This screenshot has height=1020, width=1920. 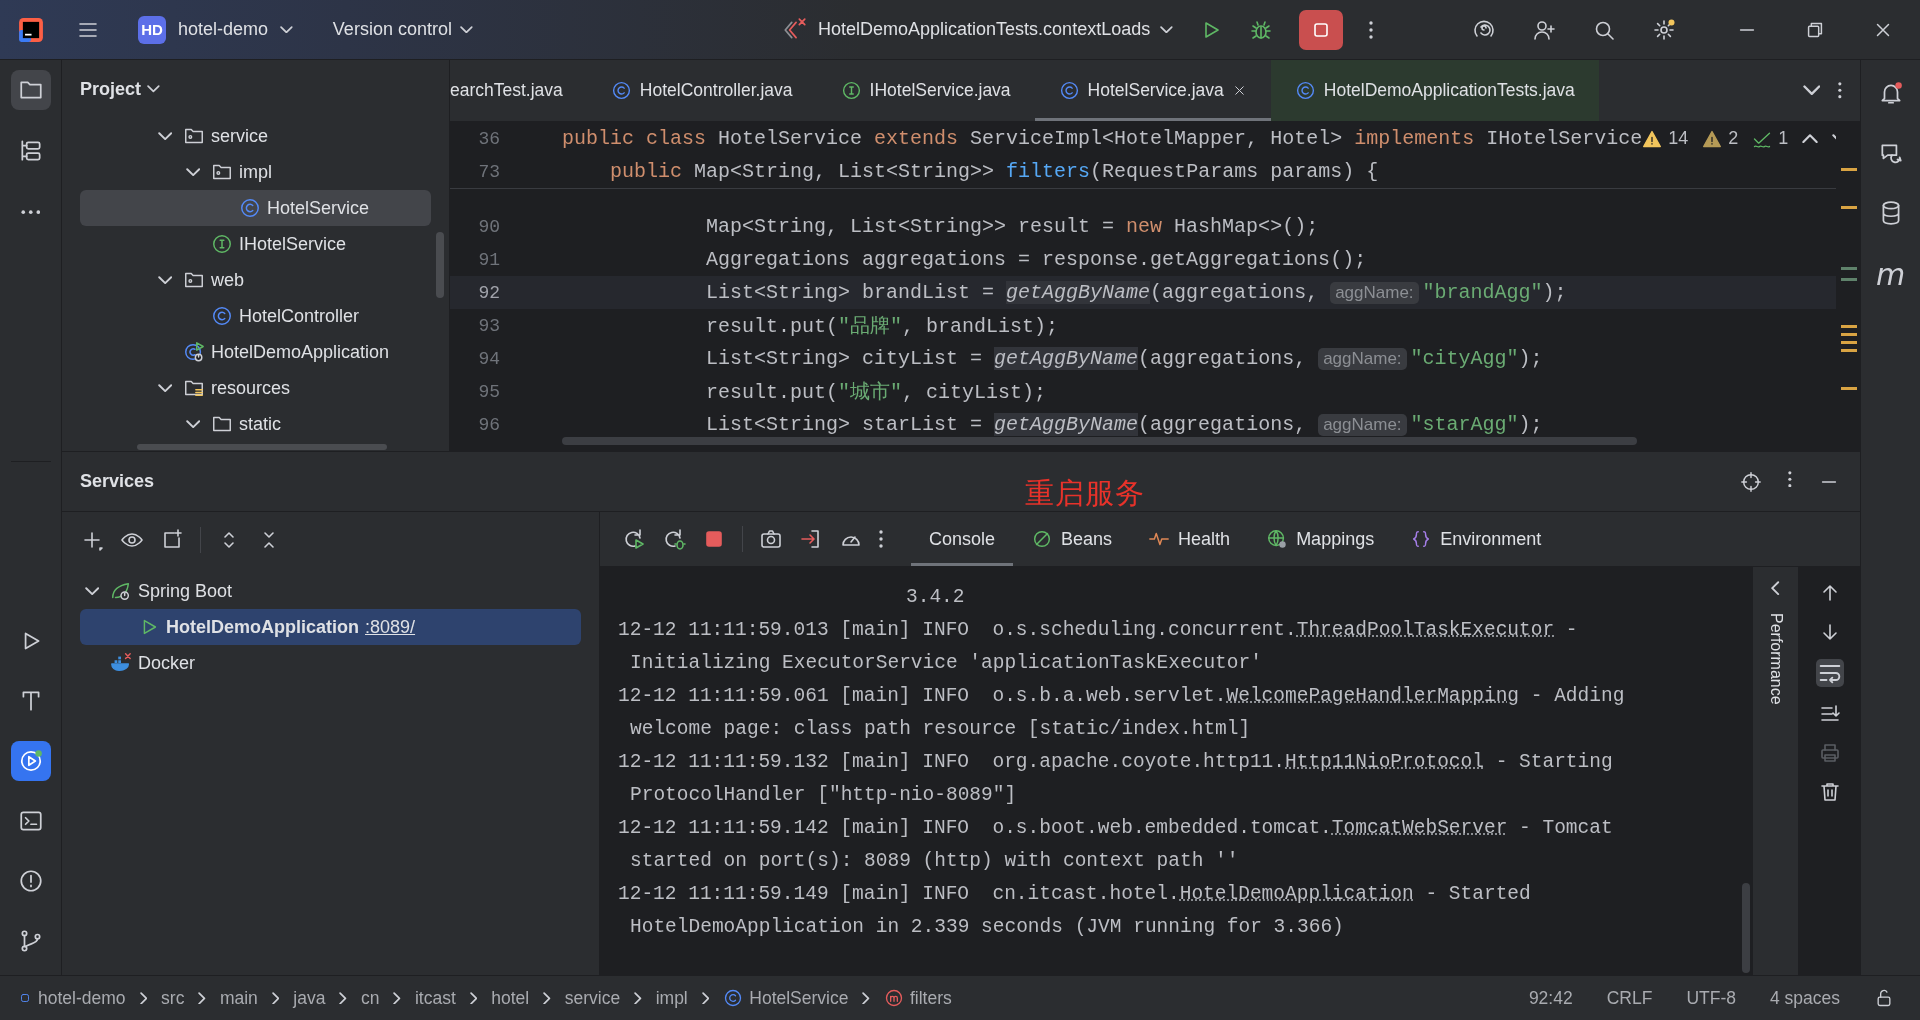 What do you see at coordinates (1476, 539) in the screenshot?
I see `console-tab: Environment` at bounding box center [1476, 539].